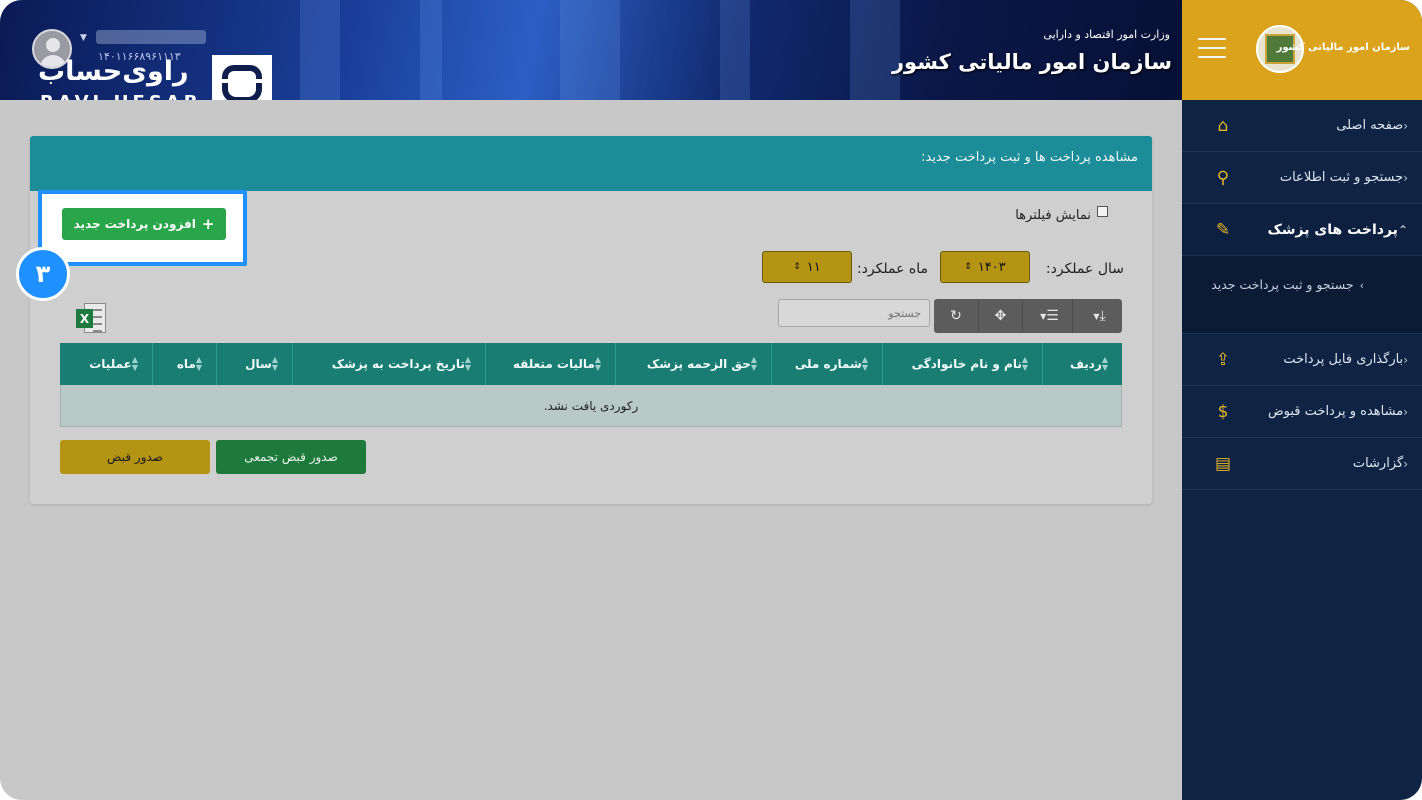  I want to click on add-button-highlight: + افزودن پرداخت جدید, so click(142, 228).